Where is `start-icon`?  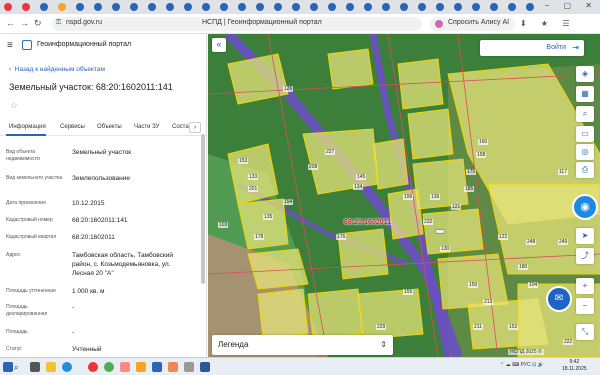
start-icon is located at coordinates (8, 367).